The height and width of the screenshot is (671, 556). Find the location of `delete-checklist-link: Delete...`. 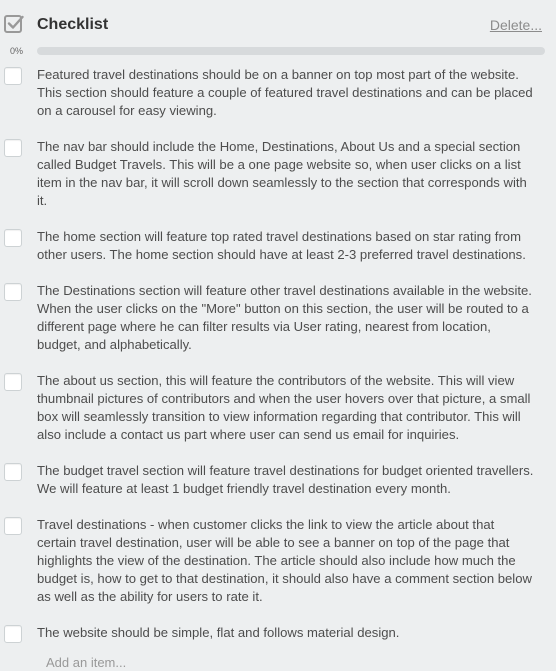

delete-checklist-link: Delete... is located at coordinates (516, 25).